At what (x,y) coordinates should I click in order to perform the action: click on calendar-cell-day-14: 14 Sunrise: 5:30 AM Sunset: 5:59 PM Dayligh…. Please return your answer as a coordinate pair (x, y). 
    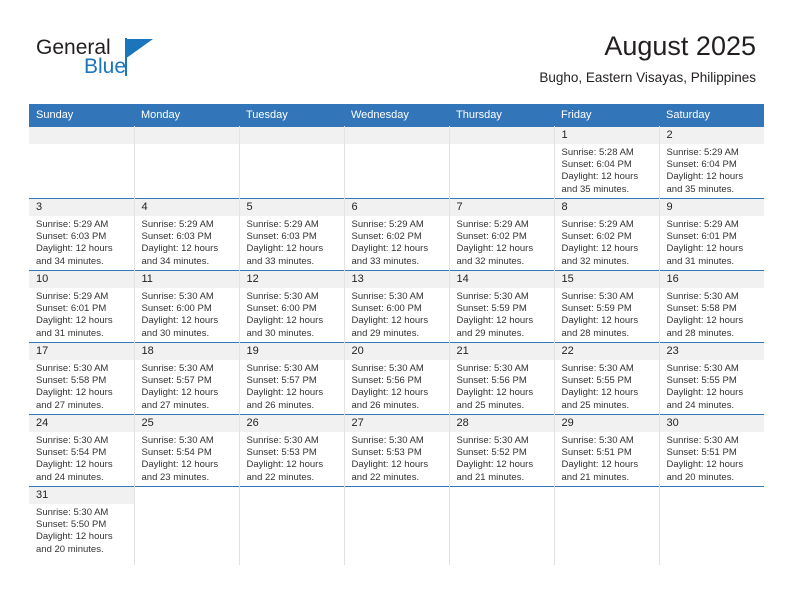
    Looking at the image, I should click on (502, 306).